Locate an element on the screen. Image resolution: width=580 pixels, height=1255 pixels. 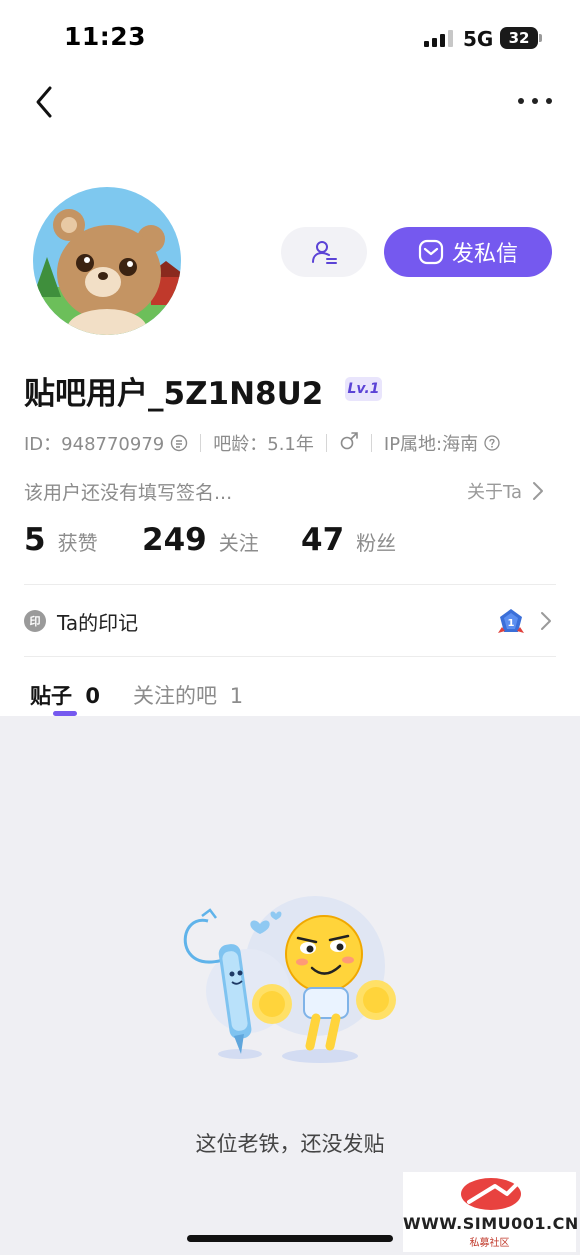
seal-icon: 印 is located at coordinates (35, 621).